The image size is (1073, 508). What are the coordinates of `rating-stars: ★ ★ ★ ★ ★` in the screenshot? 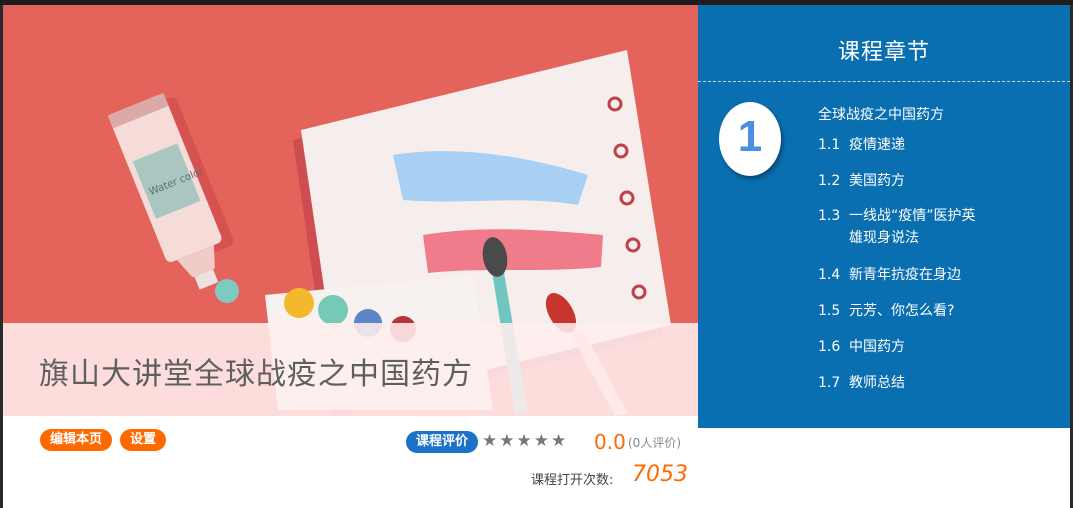 It's located at (524, 441).